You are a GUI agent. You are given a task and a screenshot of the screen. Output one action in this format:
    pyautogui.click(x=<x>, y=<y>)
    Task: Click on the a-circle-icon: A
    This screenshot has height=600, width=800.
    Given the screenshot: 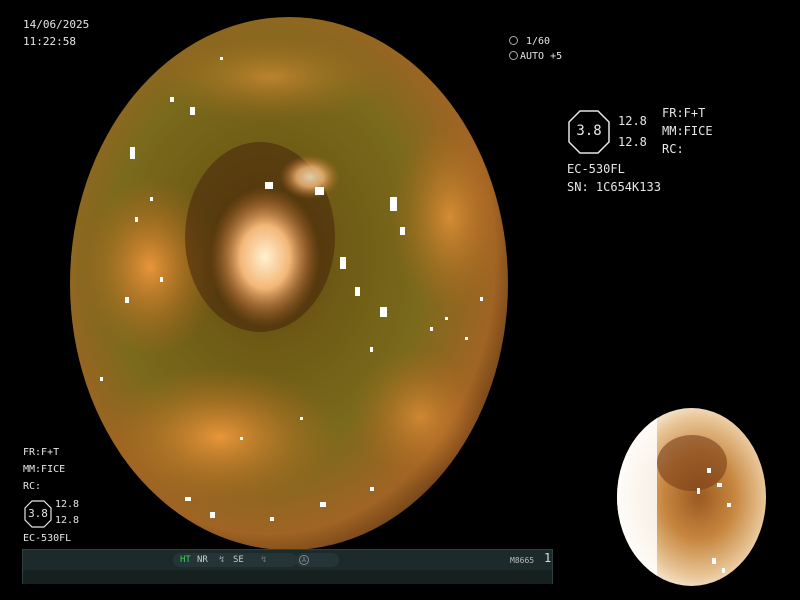 What is the action you would take?
    pyautogui.click(x=304, y=560)
    